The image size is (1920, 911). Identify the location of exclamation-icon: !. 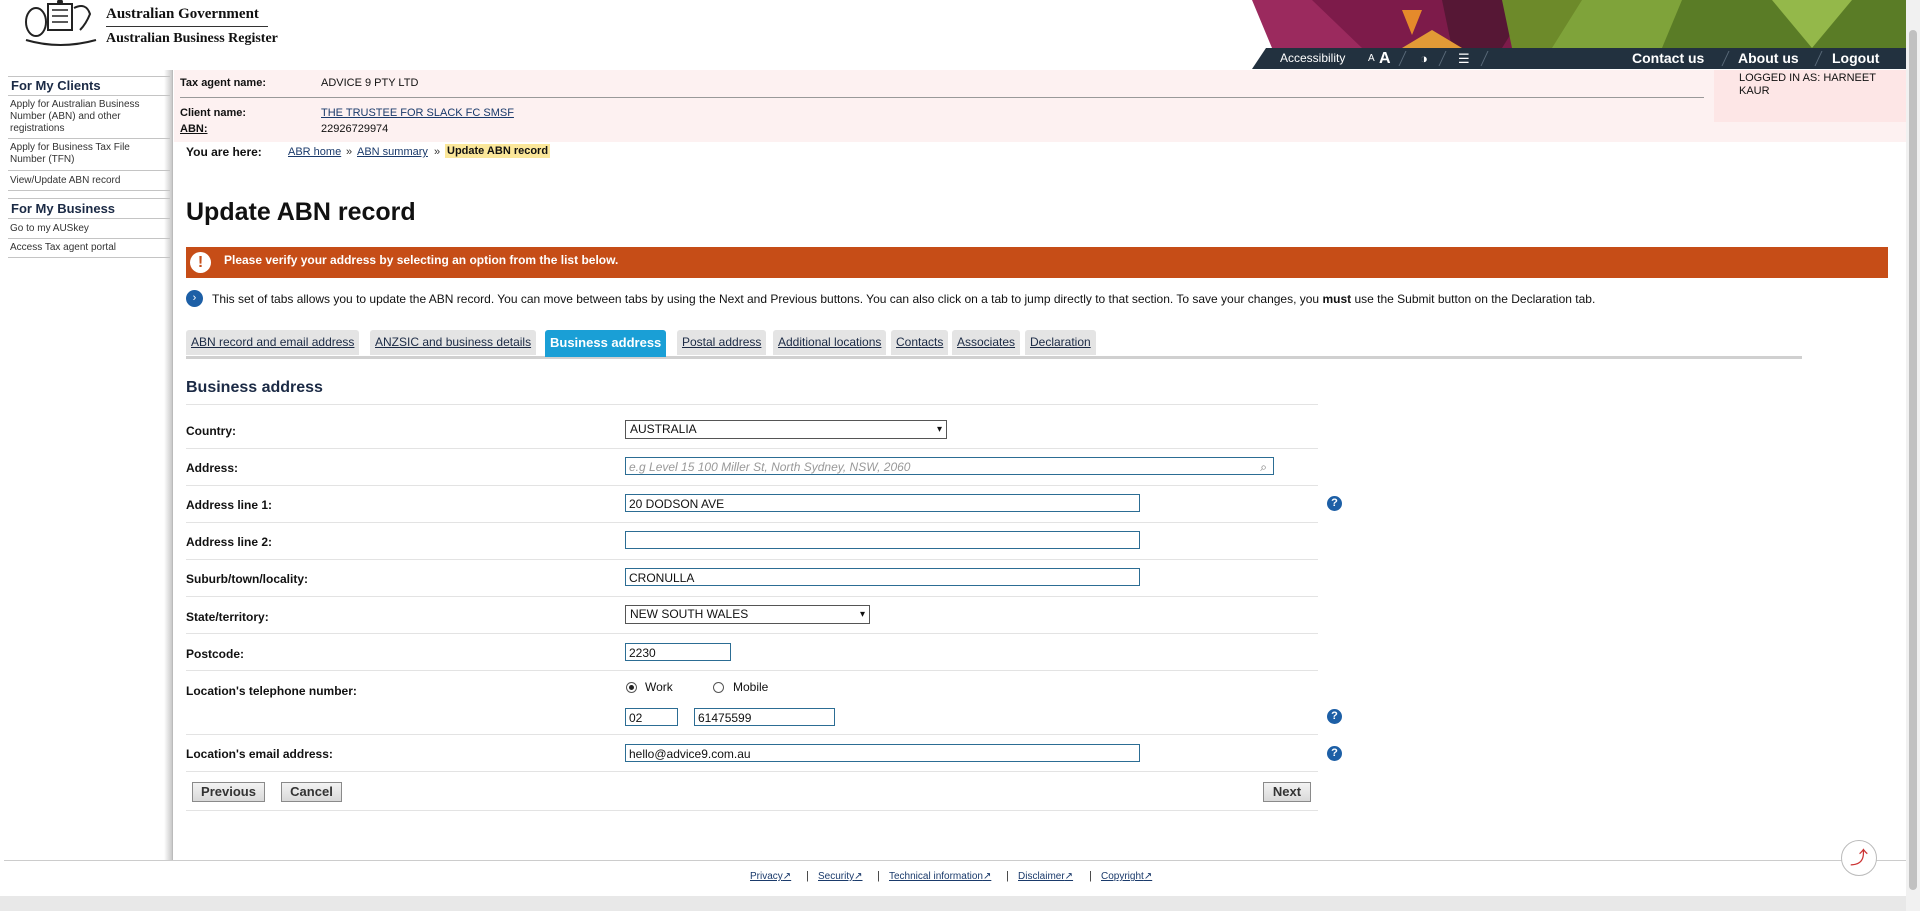
(200, 262).